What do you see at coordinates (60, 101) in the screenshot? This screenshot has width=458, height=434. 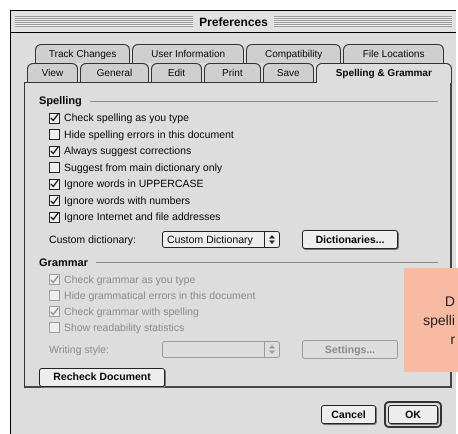 I see `section-heading: Spelling` at bounding box center [60, 101].